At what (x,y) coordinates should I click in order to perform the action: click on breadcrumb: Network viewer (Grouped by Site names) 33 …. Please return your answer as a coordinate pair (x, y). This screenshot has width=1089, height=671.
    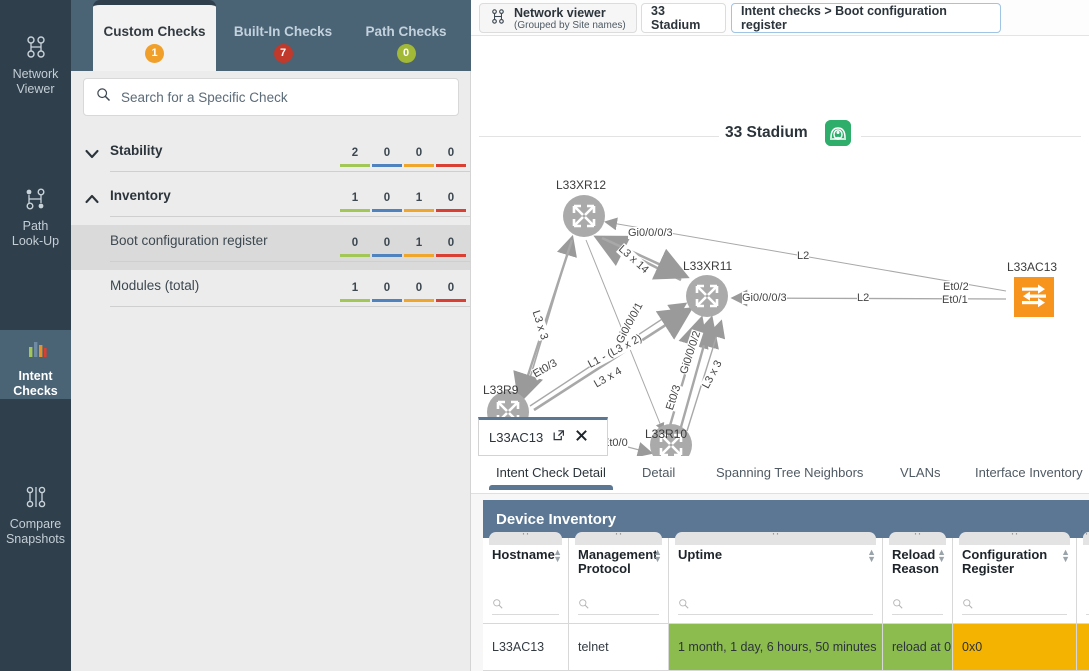
    Looking at the image, I should click on (780, 18).